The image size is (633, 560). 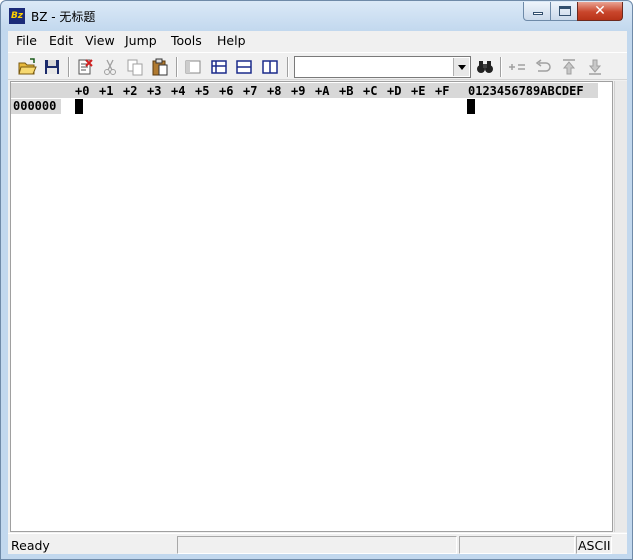 I want to click on search-combo-dropdown, so click(x=461, y=67).